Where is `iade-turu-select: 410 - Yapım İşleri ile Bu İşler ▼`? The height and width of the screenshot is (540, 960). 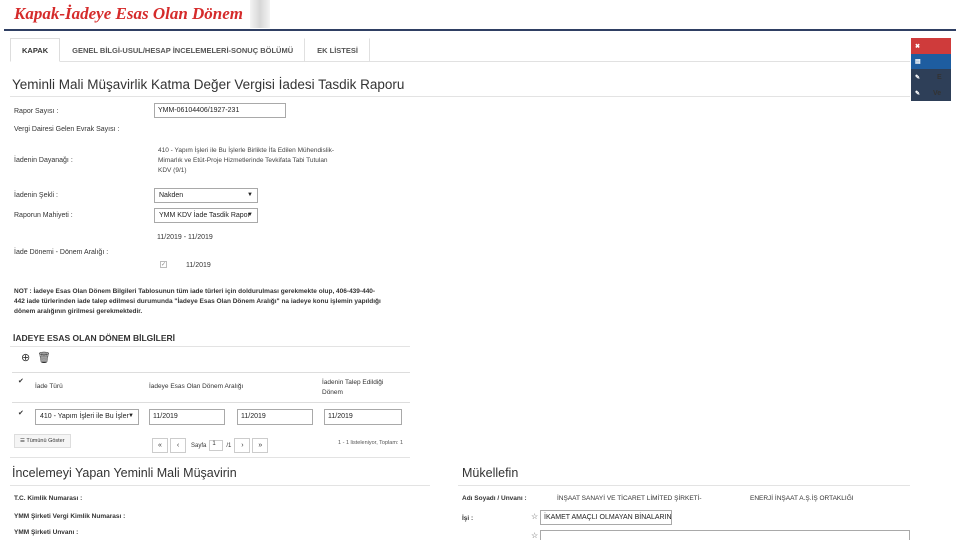 iade-turu-select: 410 - Yapım İşleri ile Bu İşler ▼ is located at coordinates (87, 417).